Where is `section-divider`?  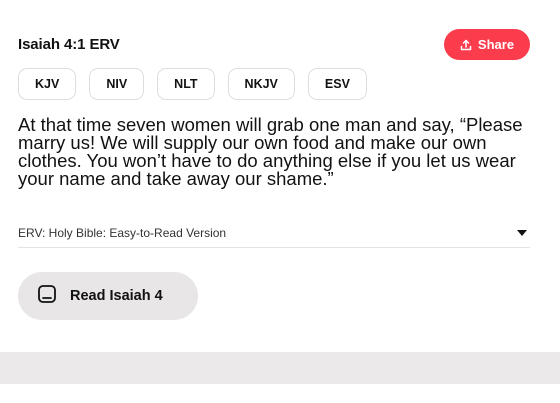 section-divider is located at coordinates (280, 368).